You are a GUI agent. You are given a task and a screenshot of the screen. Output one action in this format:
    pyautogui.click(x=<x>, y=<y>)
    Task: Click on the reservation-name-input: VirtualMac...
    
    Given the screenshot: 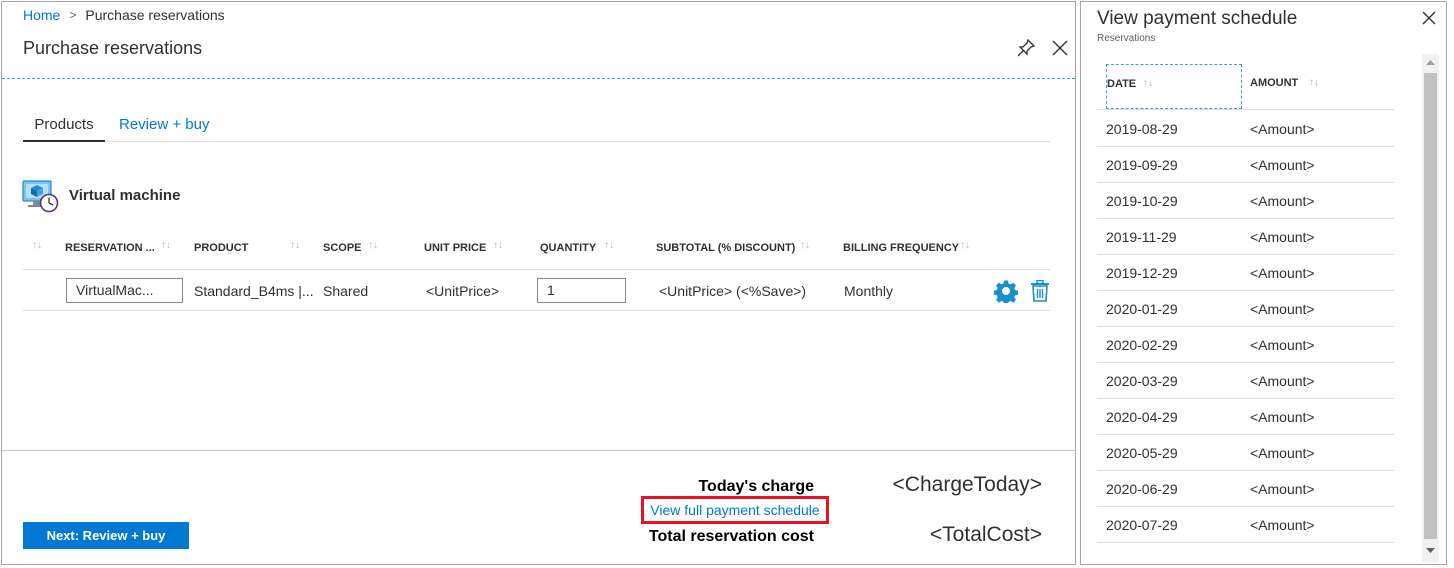 What is the action you would take?
    pyautogui.click(x=124, y=290)
    